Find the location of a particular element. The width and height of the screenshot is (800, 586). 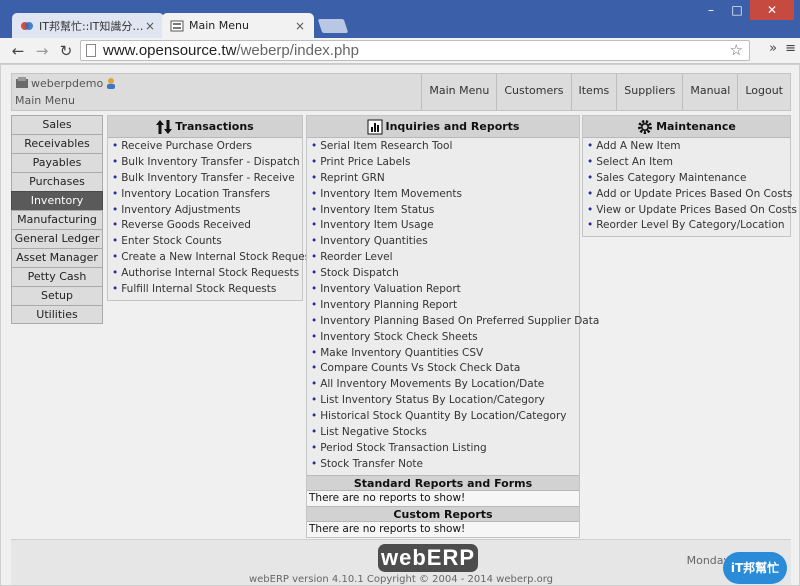

username: weberpdemo is located at coordinates (67, 83).